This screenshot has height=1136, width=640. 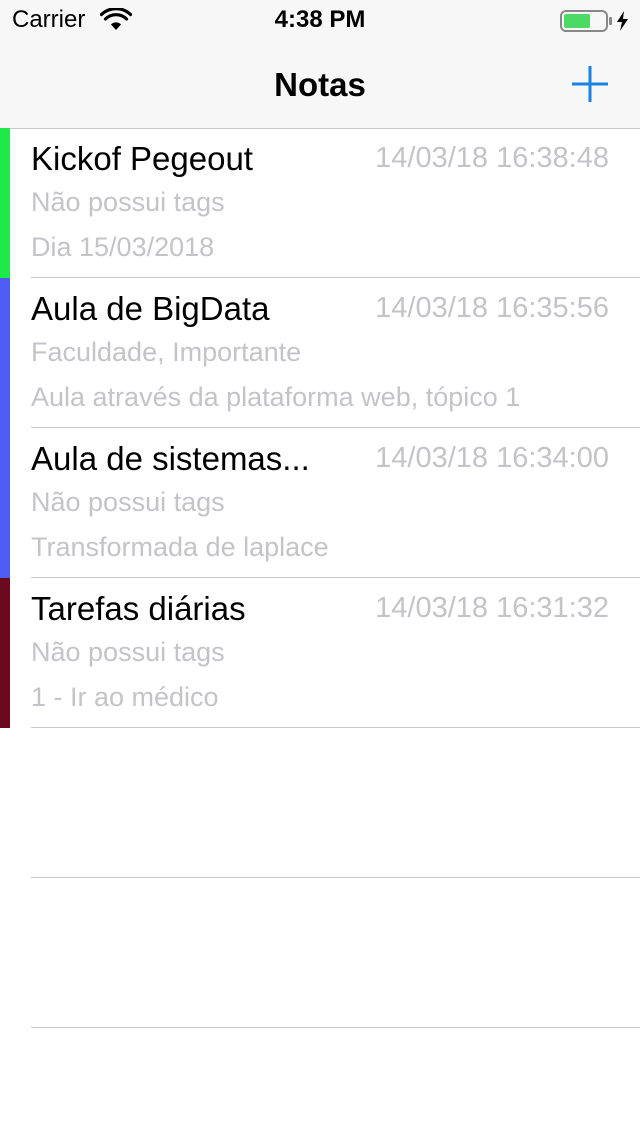 I want to click on note-preview: 1 - Ir ao médico, so click(x=125, y=697).